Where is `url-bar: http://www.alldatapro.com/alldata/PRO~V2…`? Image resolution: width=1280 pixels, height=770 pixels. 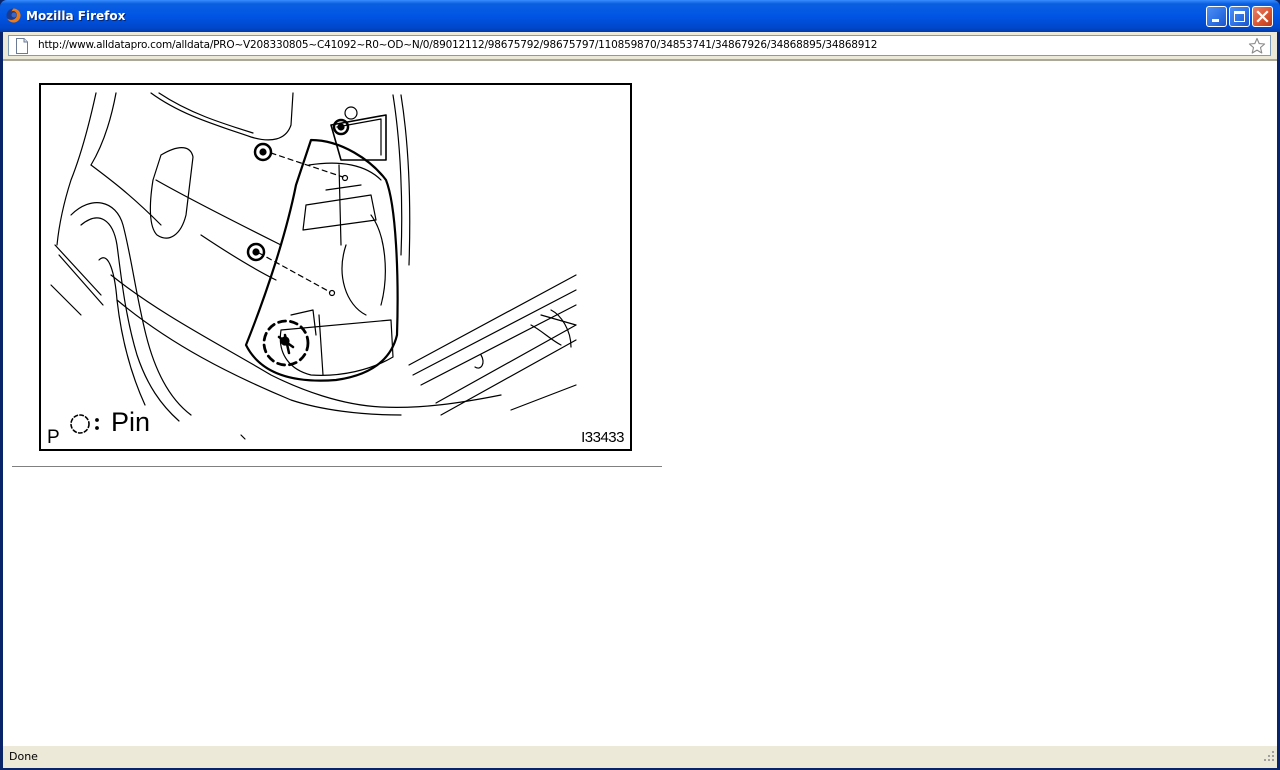
url-bar: http://www.alldatapro.com/alldata/PRO~V2… is located at coordinates (639, 45).